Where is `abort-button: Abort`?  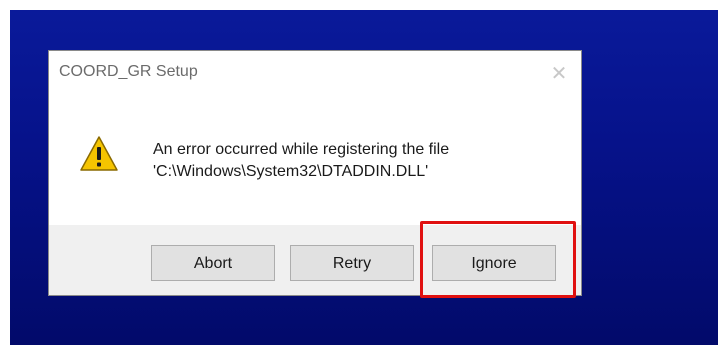 abort-button: Abort is located at coordinates (213, 263).